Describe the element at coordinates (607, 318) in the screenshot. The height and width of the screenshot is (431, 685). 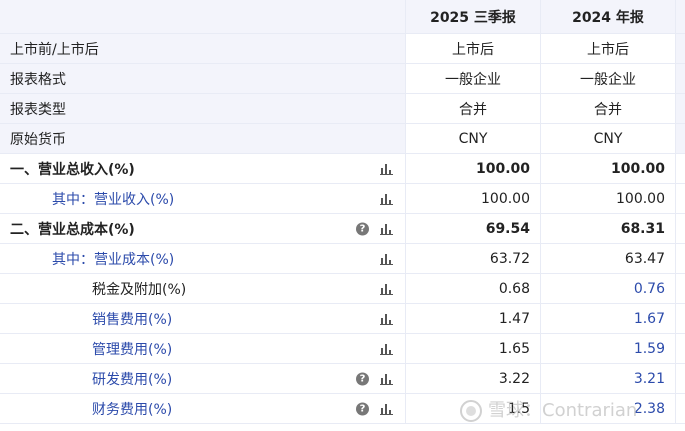
I see `value-cell-link: 1.67` at that location.